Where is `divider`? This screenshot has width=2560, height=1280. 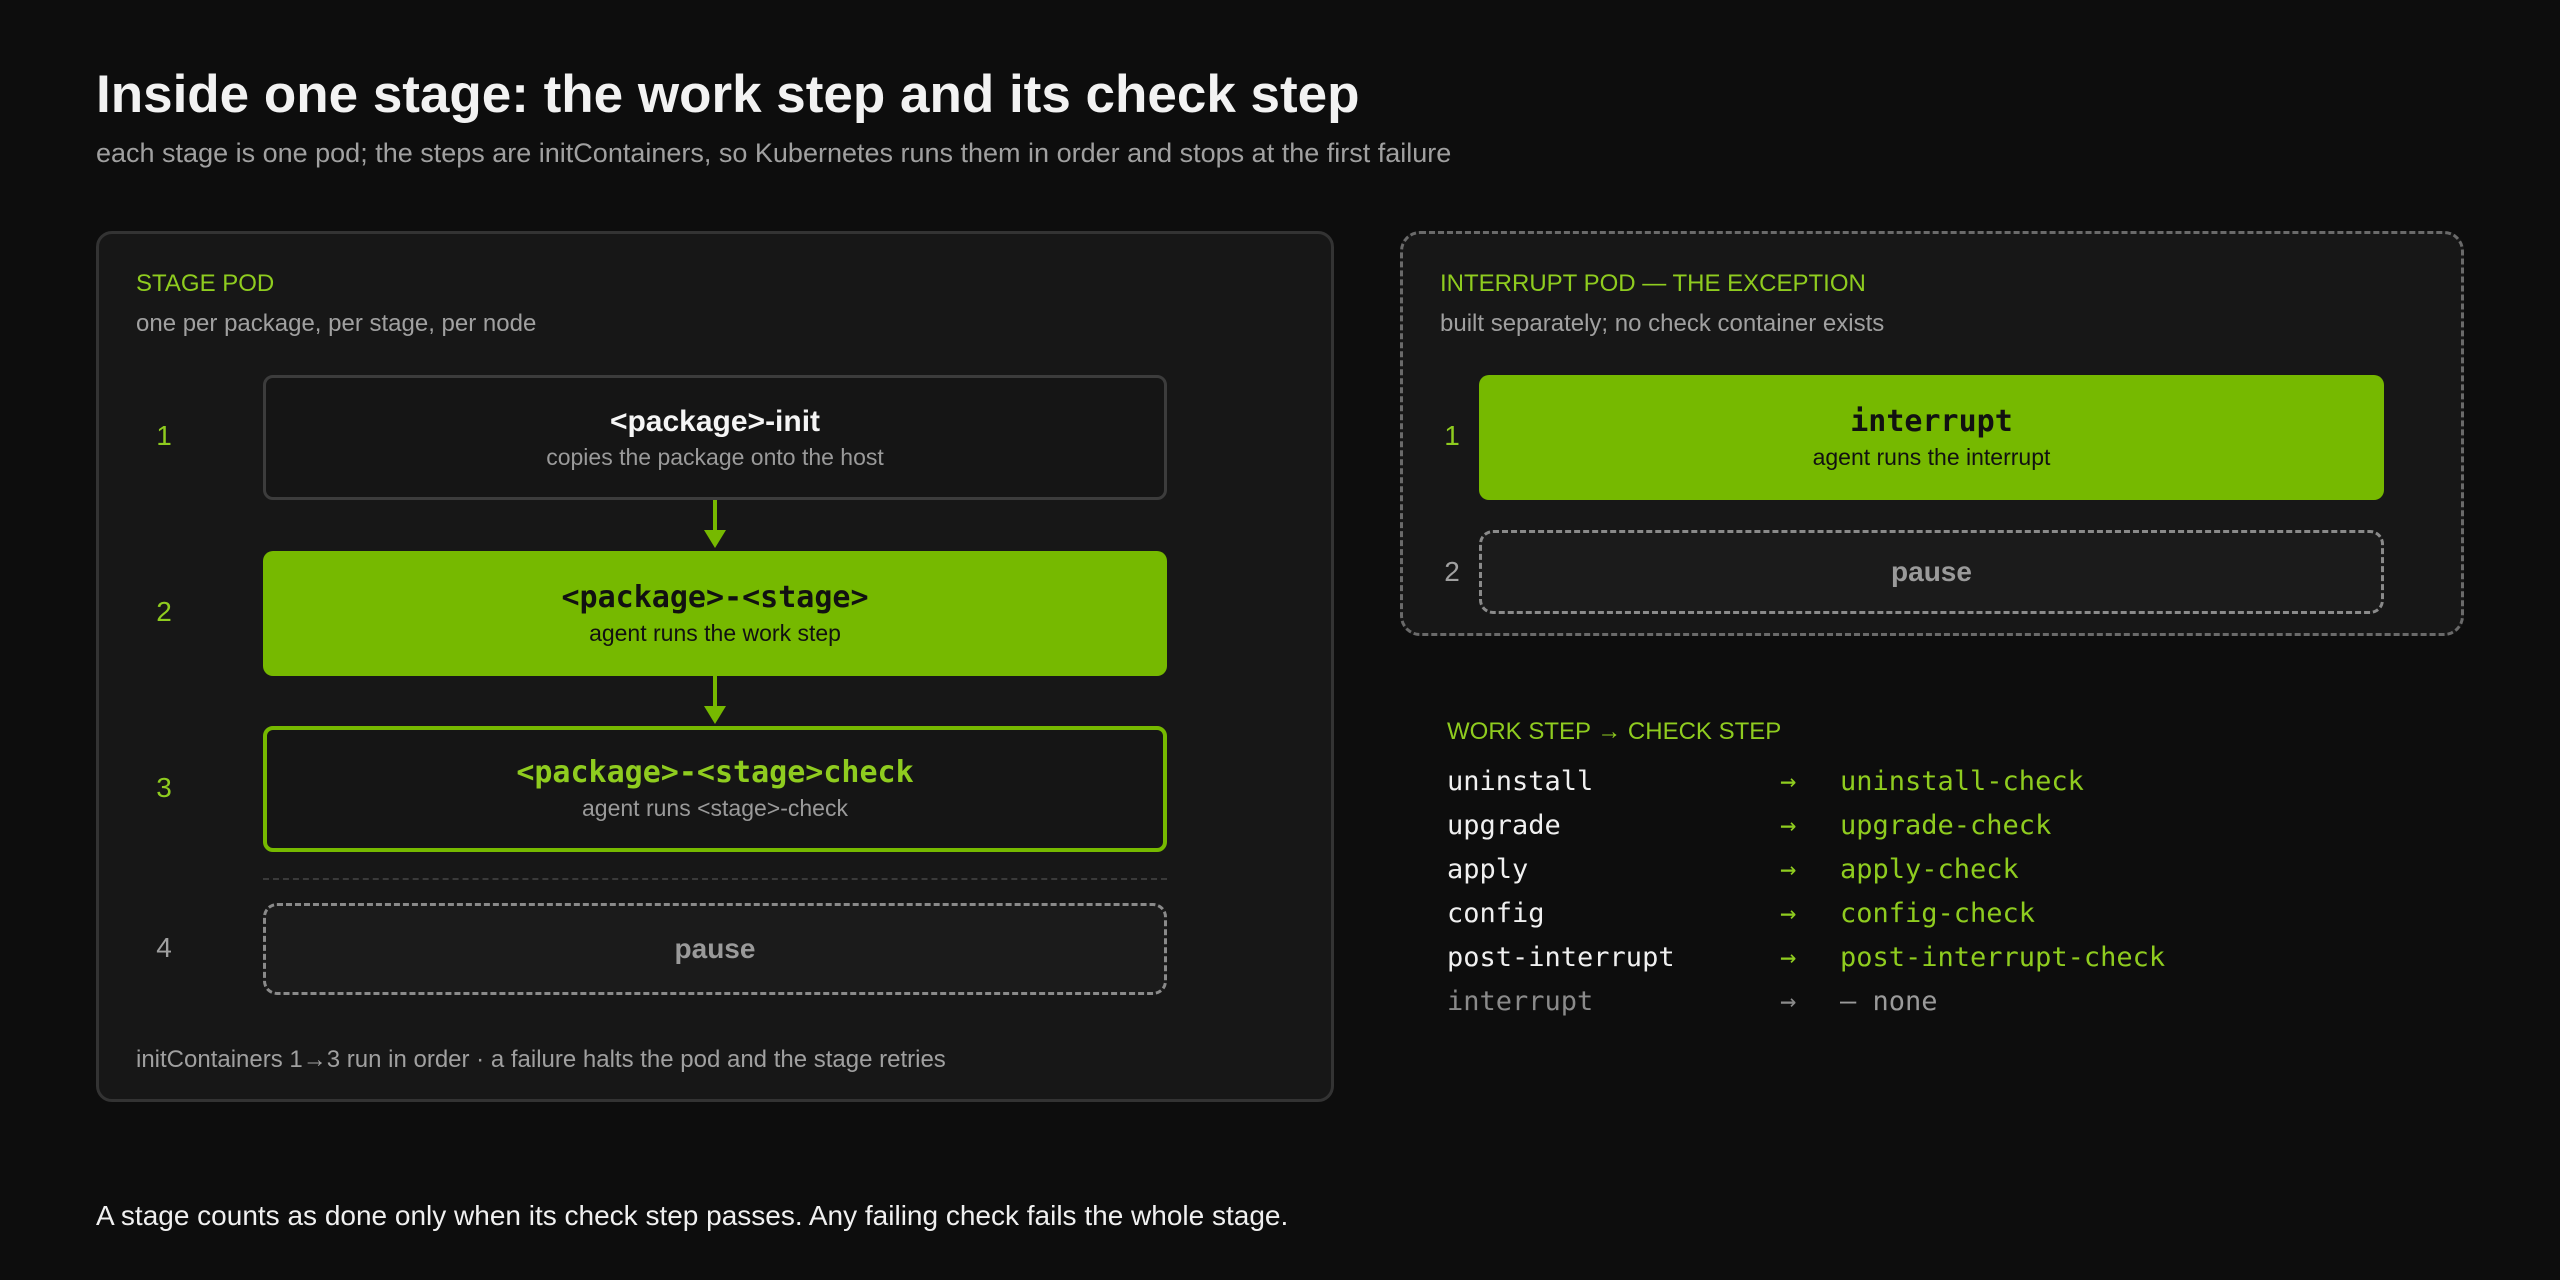
divider is located at coordinates (715, 879).